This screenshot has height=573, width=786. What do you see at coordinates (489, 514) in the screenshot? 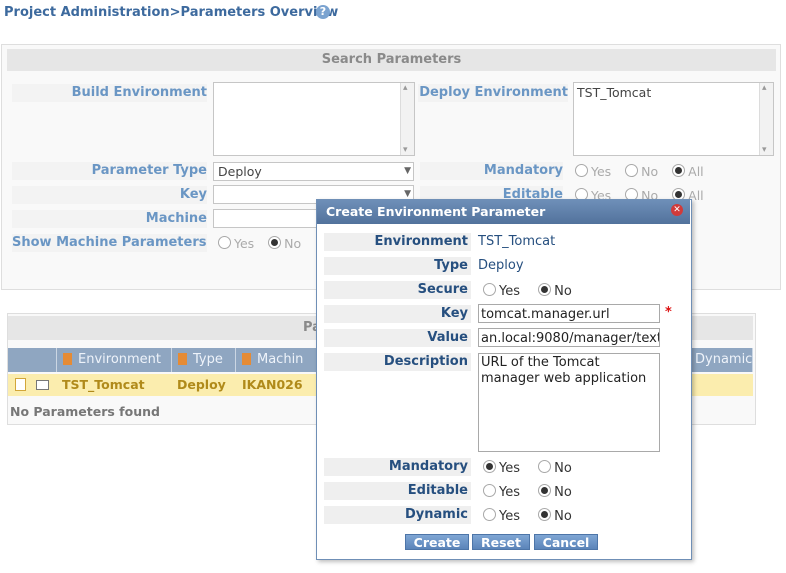
I see `dialog-dynamic-yes-radio` at bounding box center [489, 514].